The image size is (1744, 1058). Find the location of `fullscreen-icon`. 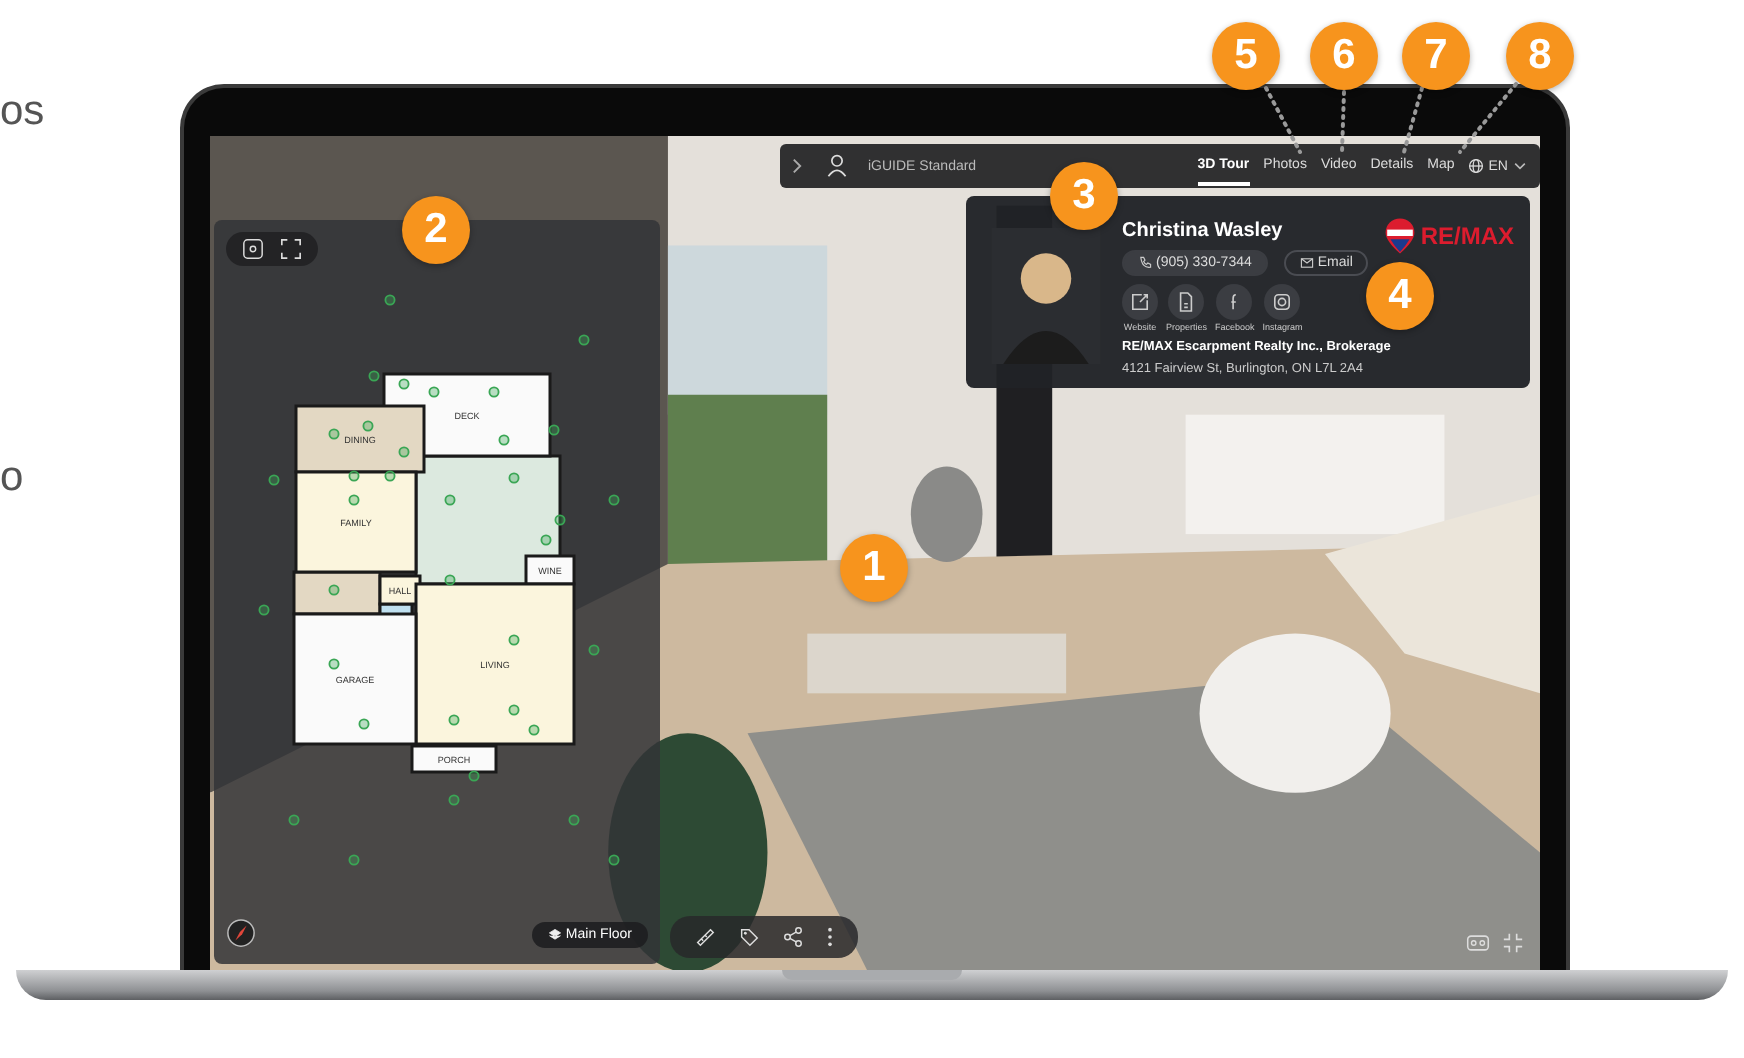

fullscreen-icon is located at coordinates (1513, 943).